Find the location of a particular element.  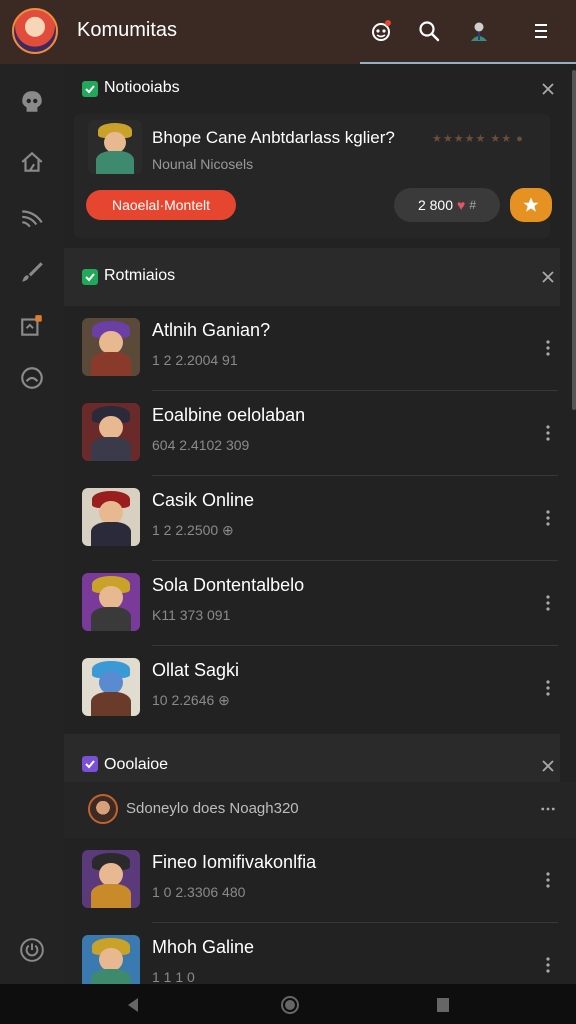

likes-pill: 2 800 ♥ # is located at coordinates (447, 205).